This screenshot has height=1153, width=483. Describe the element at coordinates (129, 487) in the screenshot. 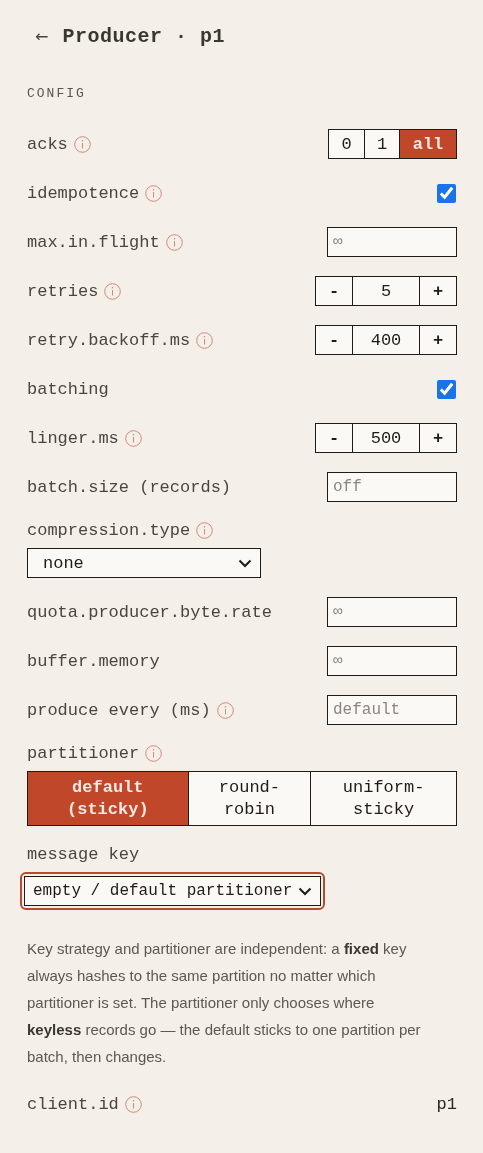

I see `field-label: batch.size (records)` at that location.